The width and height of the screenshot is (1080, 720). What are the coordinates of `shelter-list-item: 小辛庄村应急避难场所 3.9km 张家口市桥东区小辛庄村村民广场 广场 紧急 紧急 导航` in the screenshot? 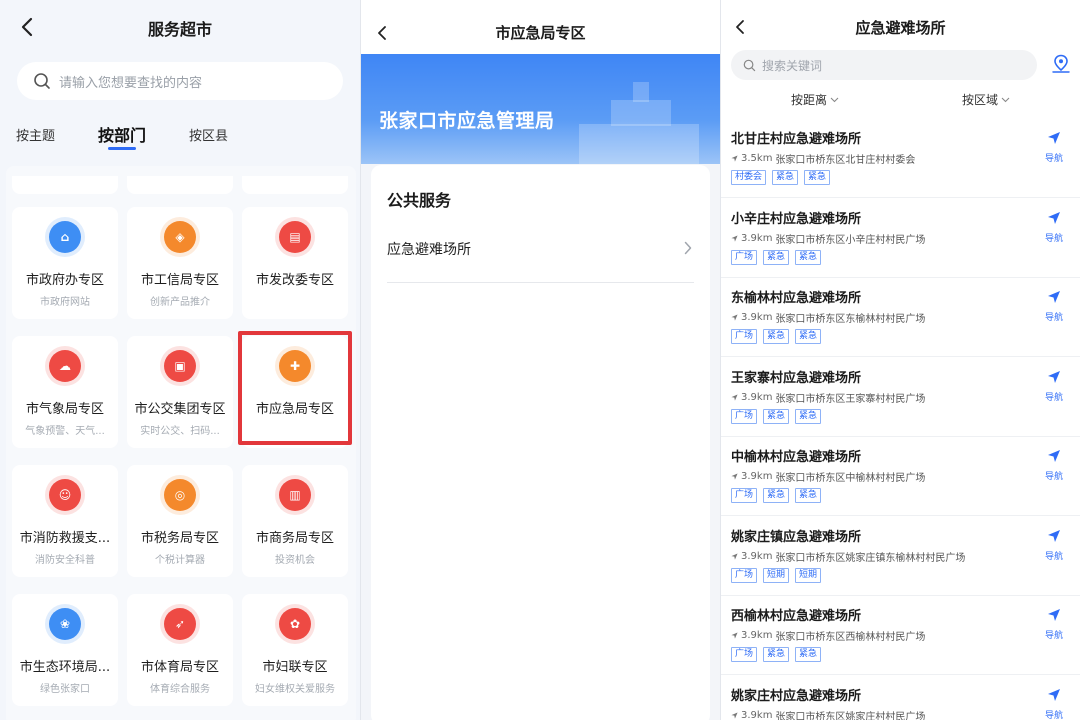 It's located at (900, 238).